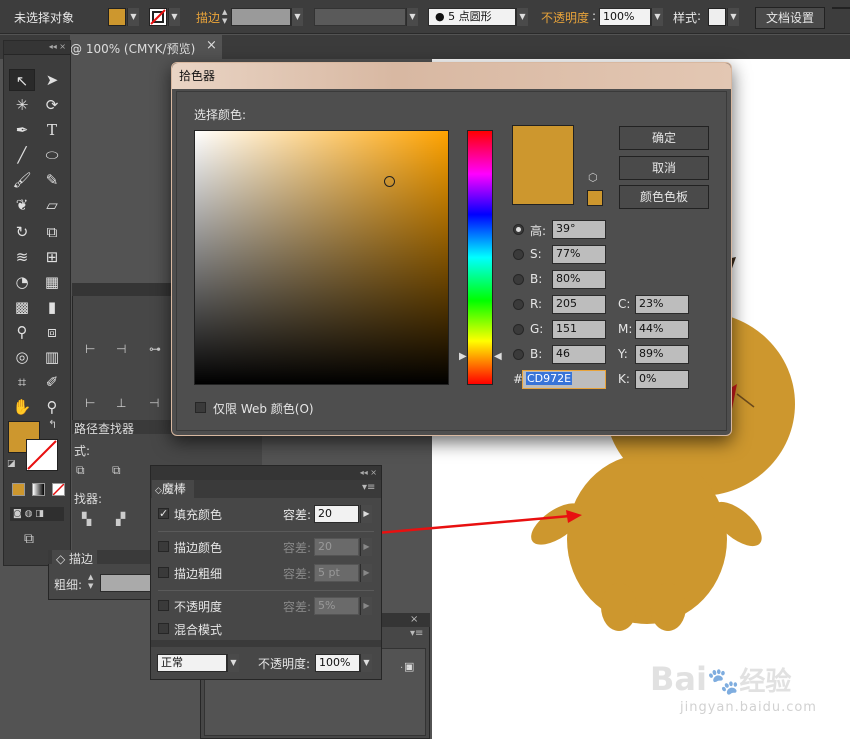 This screenshot has height=739, width=850. Describe the element at coordinates (29, 539) in the screenshot. I see `screen-mode-icon: ⧉` at that location.